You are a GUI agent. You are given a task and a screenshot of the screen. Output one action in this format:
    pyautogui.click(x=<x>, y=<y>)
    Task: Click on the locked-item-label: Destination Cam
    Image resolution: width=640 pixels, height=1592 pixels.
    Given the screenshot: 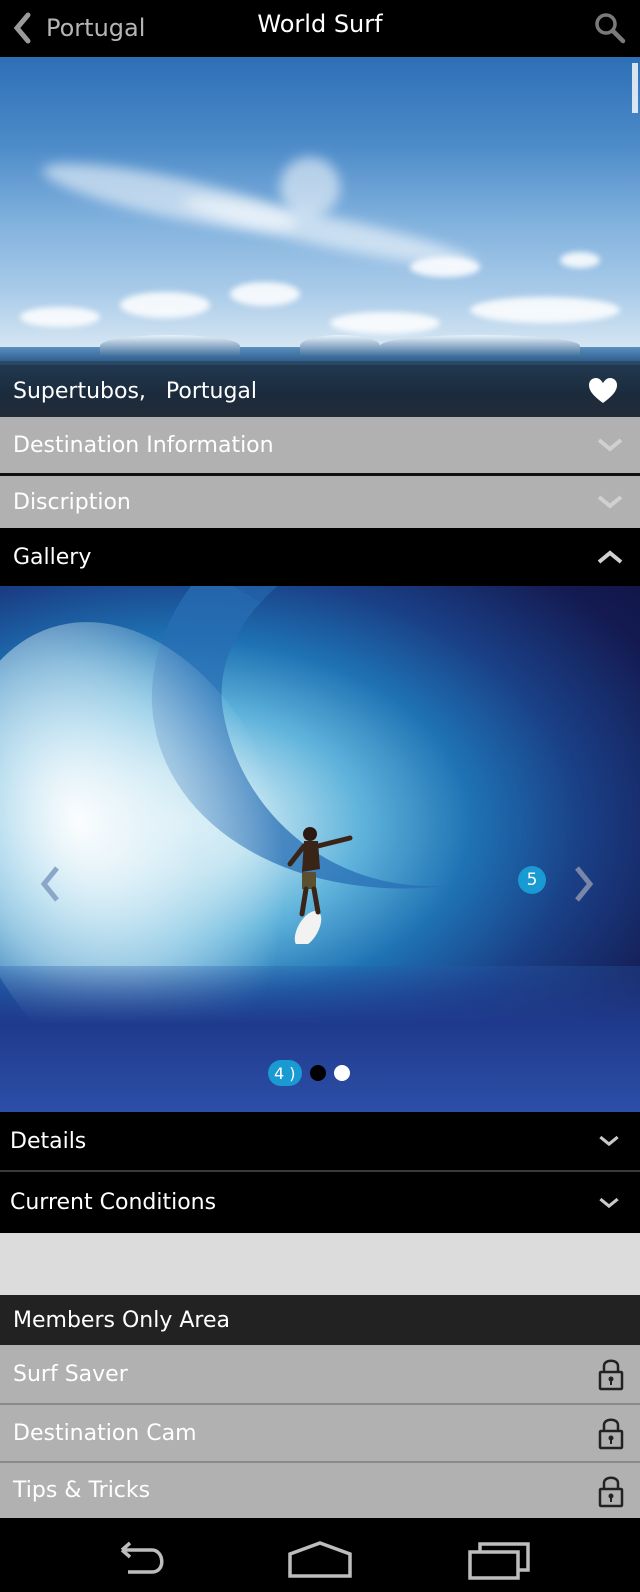 What is the action you would take?
    pyautogui.click(x=105, y=1433)
    